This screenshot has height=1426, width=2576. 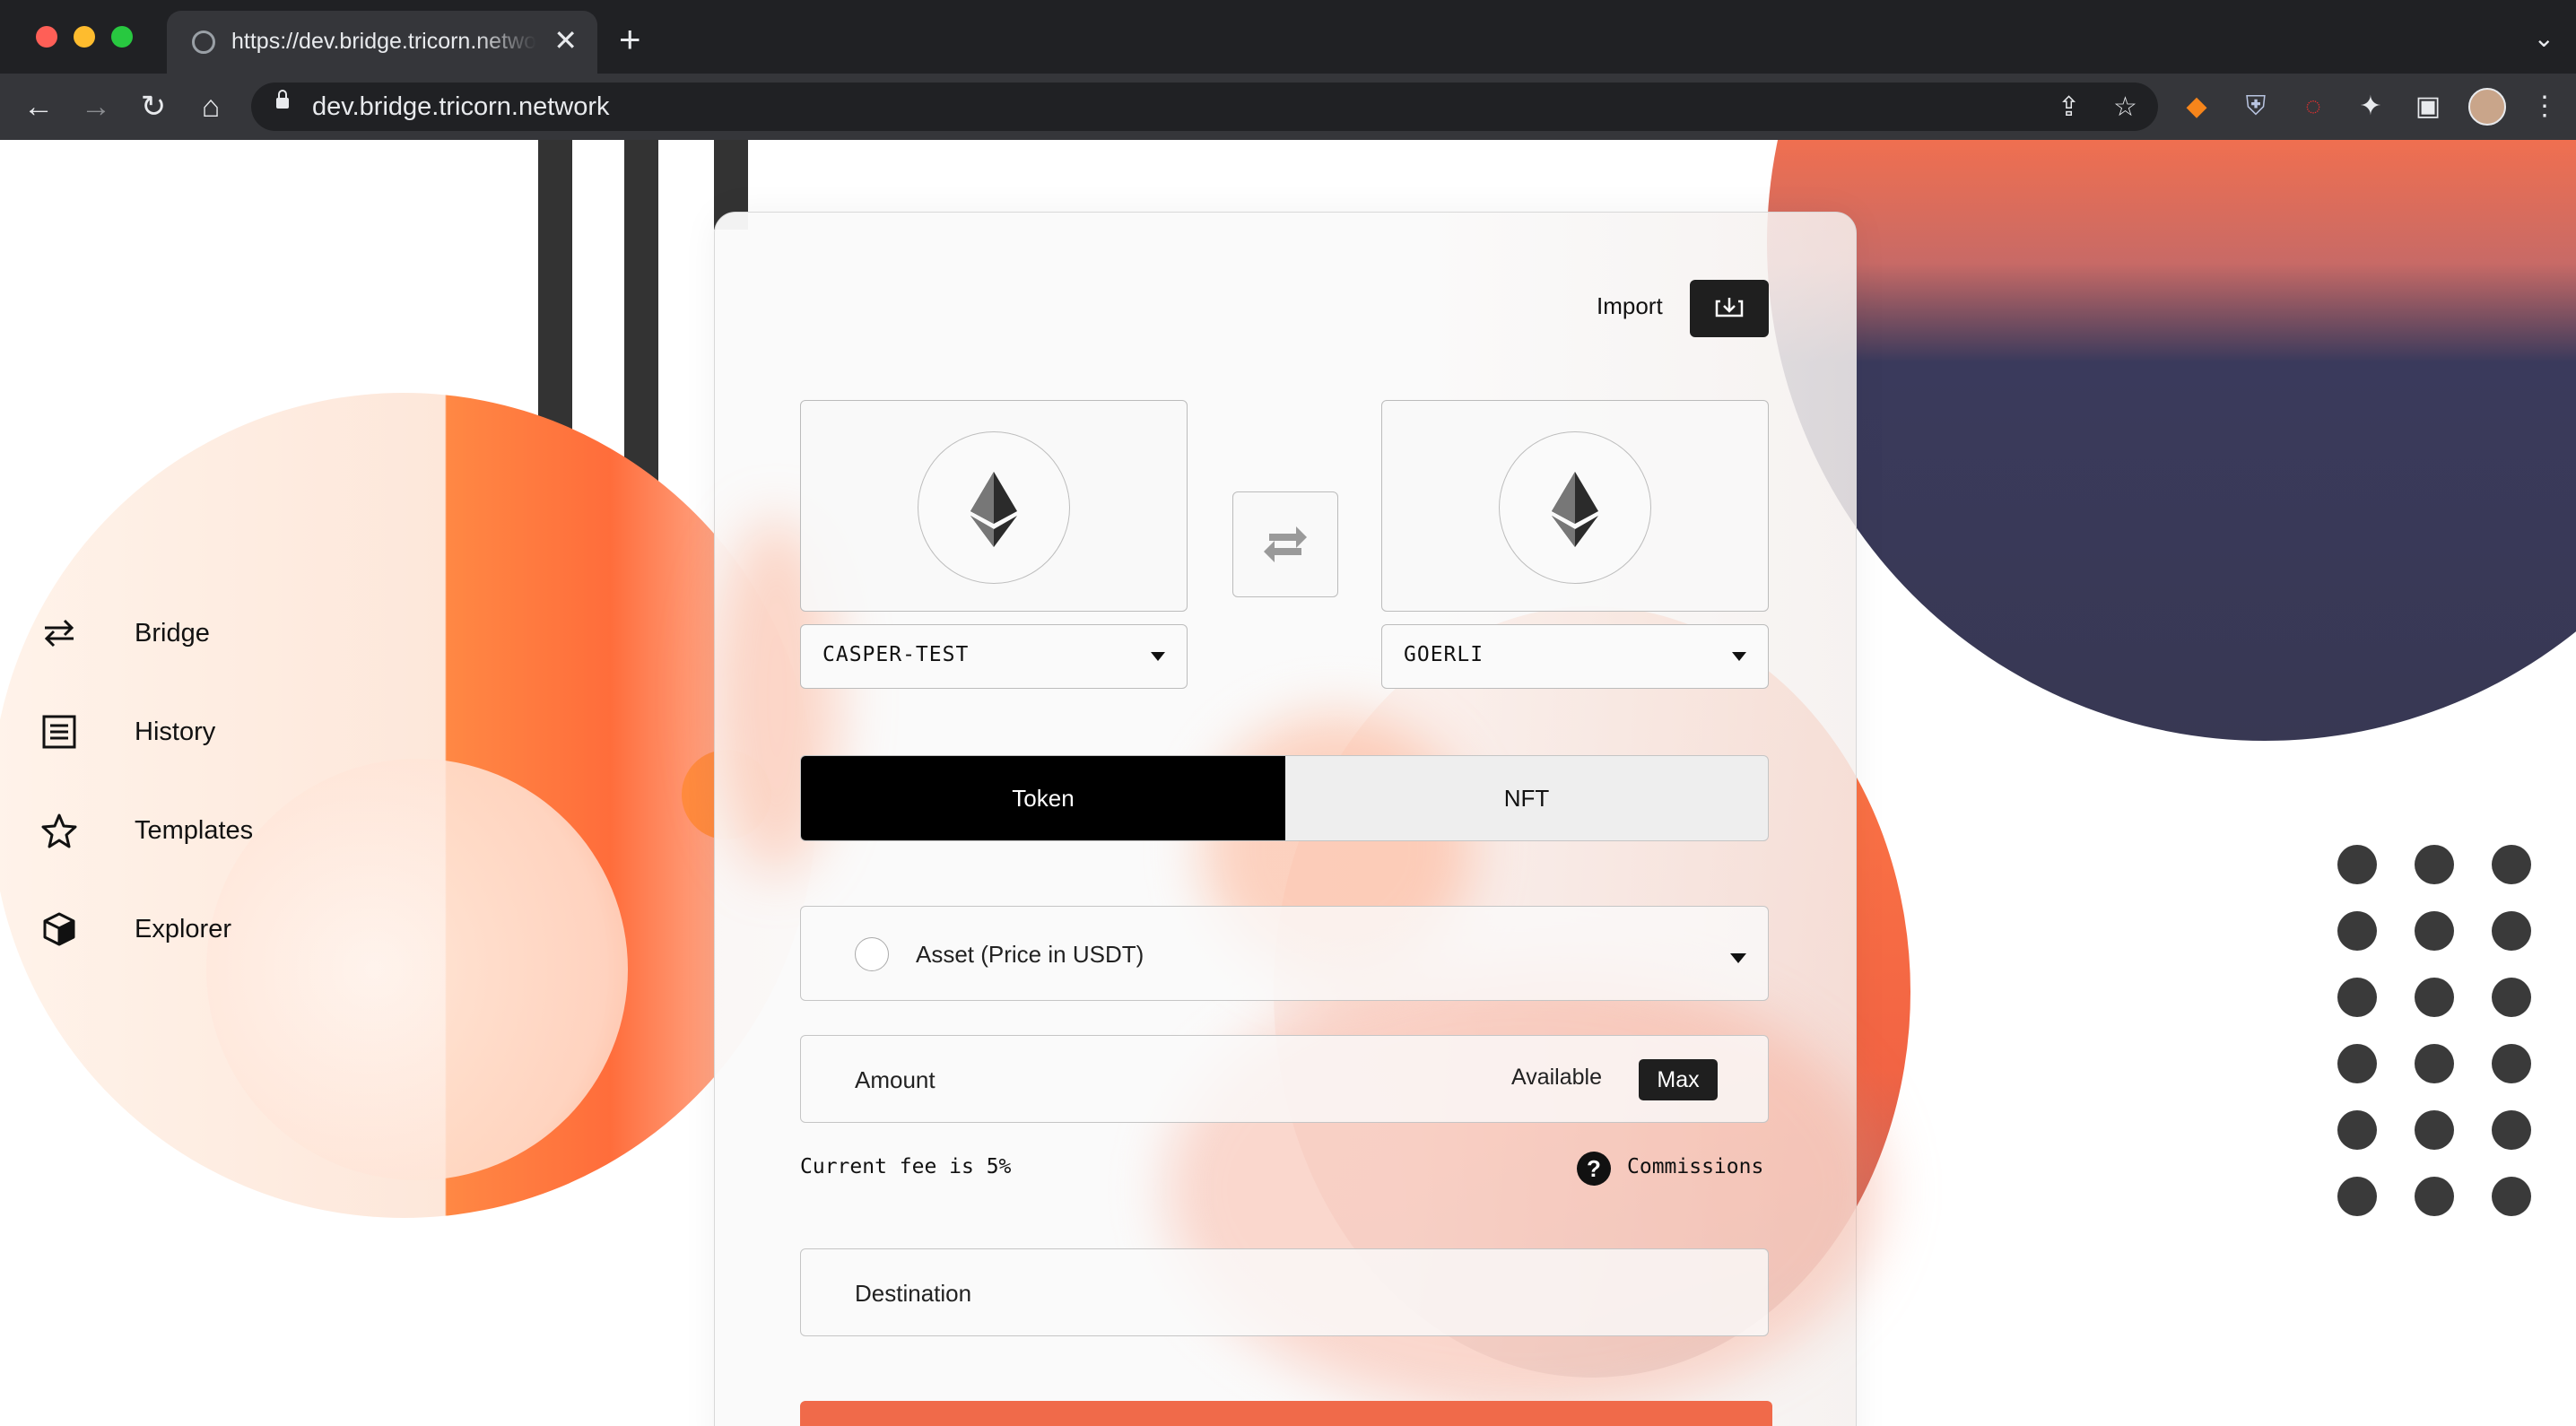 I want to click on browser-tab-bar: https://dev.bridge.tricorn.network ✕ + ⌄, so click(x=1288, y=37).